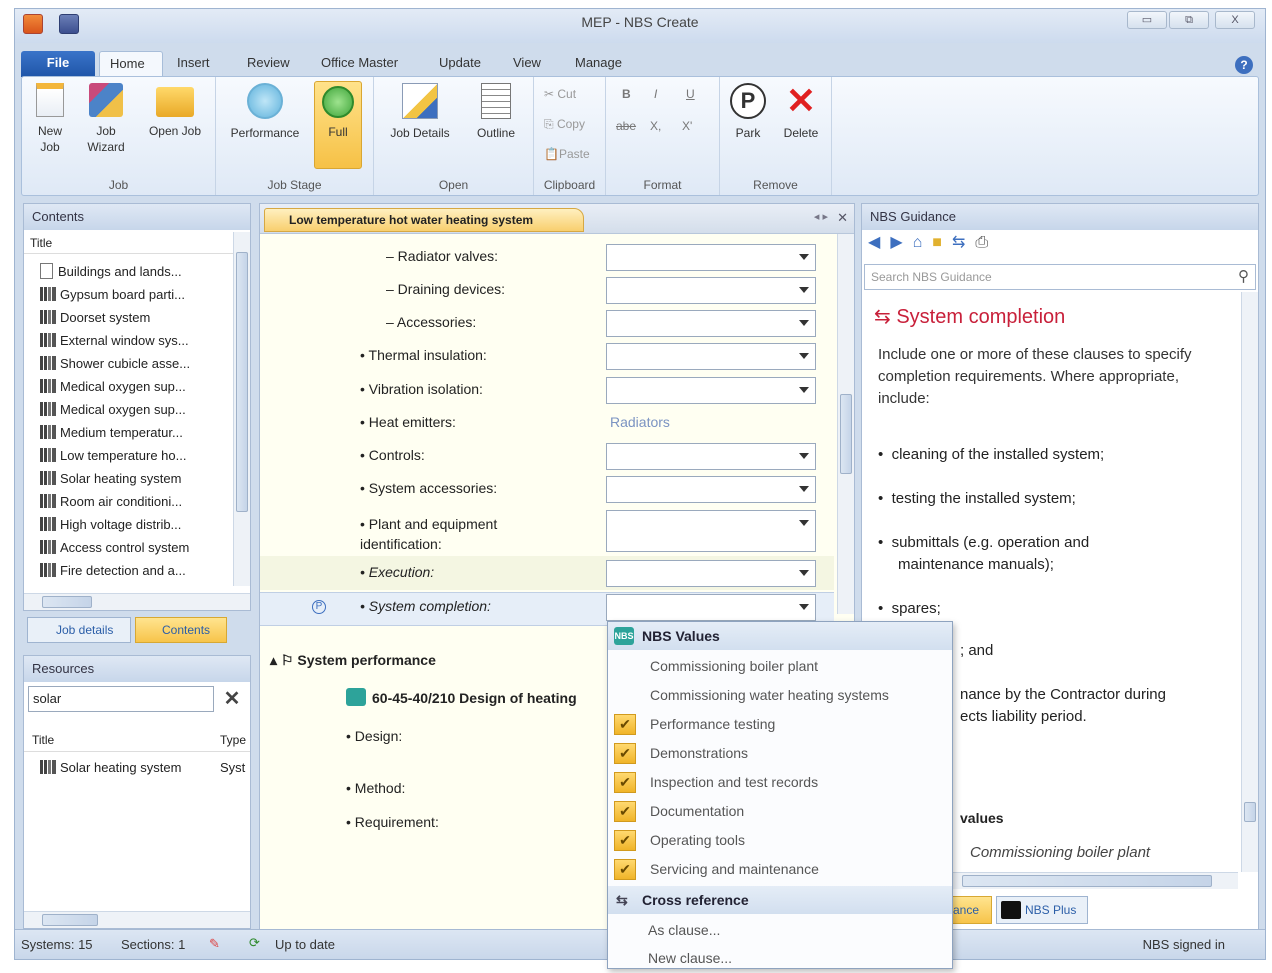 The height and width of the screenshot is (973, 1272). What do you see at coordinates (1235, 20) in the screenshot?
I see `close-window-button: X` at bounding box center [1235, 20].